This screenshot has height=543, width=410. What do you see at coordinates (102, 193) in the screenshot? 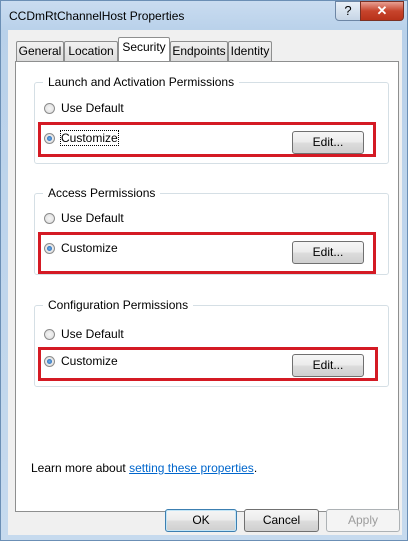
I see `access-permissions-title: Access Permissions` at bounding box center [102, 193].